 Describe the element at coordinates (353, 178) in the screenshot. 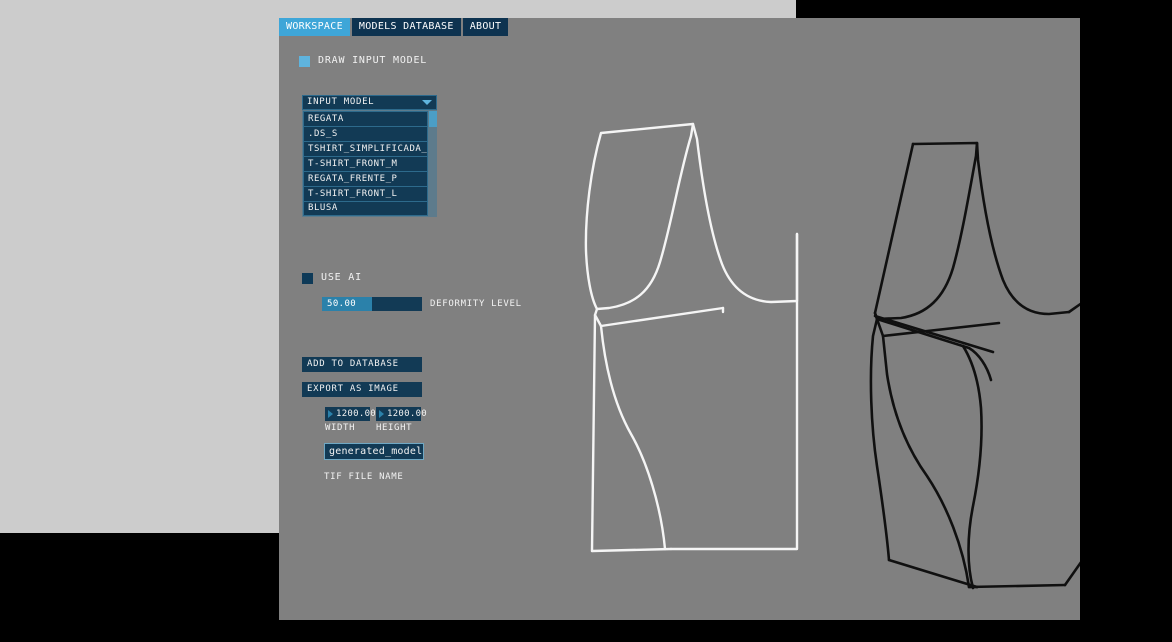

I see `dropdown-option-label: REGATA_FRENTE_P` at that location.